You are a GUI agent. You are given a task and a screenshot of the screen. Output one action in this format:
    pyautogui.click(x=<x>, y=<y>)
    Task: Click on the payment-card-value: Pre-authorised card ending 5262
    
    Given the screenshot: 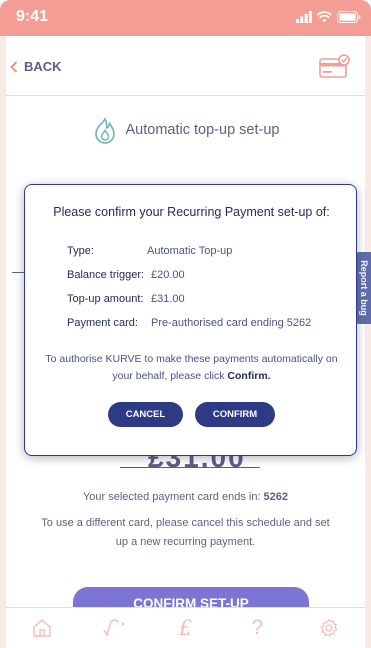 What is the action you would take?
    pyautogui.click(x=231, y=323)
    